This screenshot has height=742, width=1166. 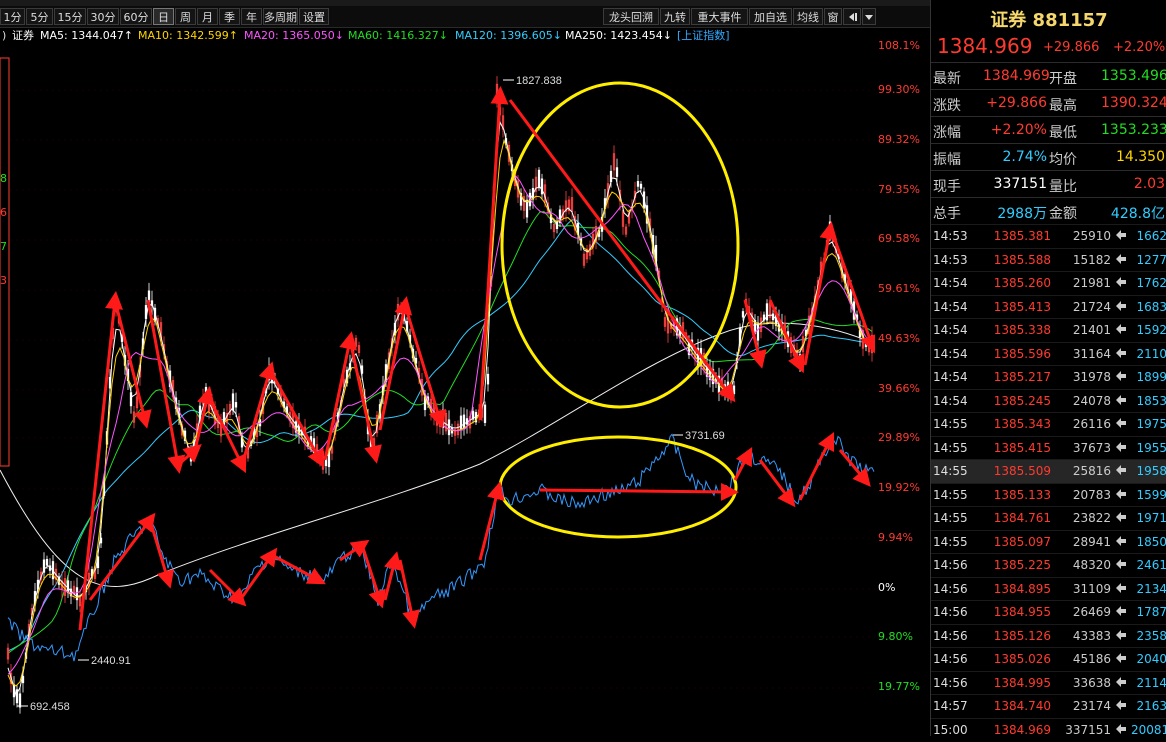 What do you see at coordinates (1151, 236) in the screenshot?
I see `tick-count: 1662` at bounding box center [1151, 236].